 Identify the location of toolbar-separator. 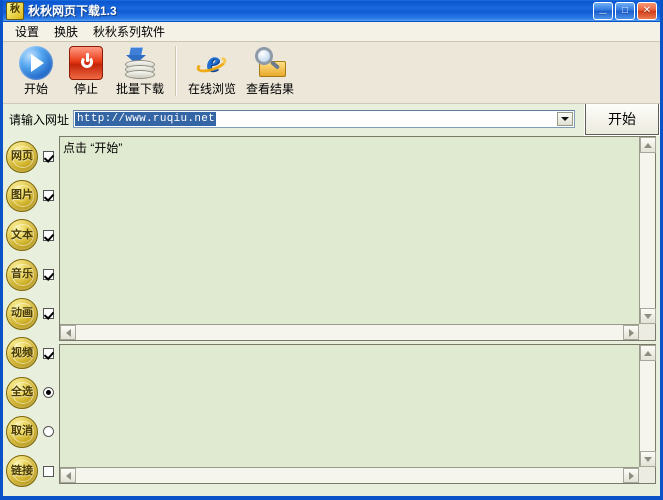
(176, 71).